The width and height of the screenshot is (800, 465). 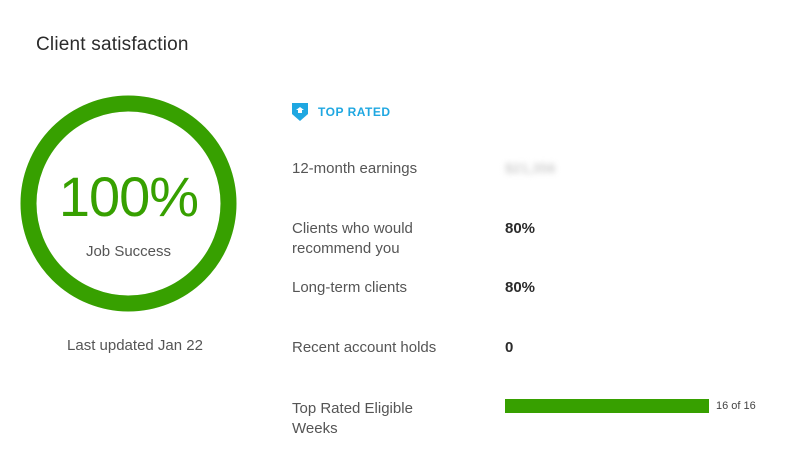 I want to click on job-success-percent: 100%, so click(x=128, y=196).